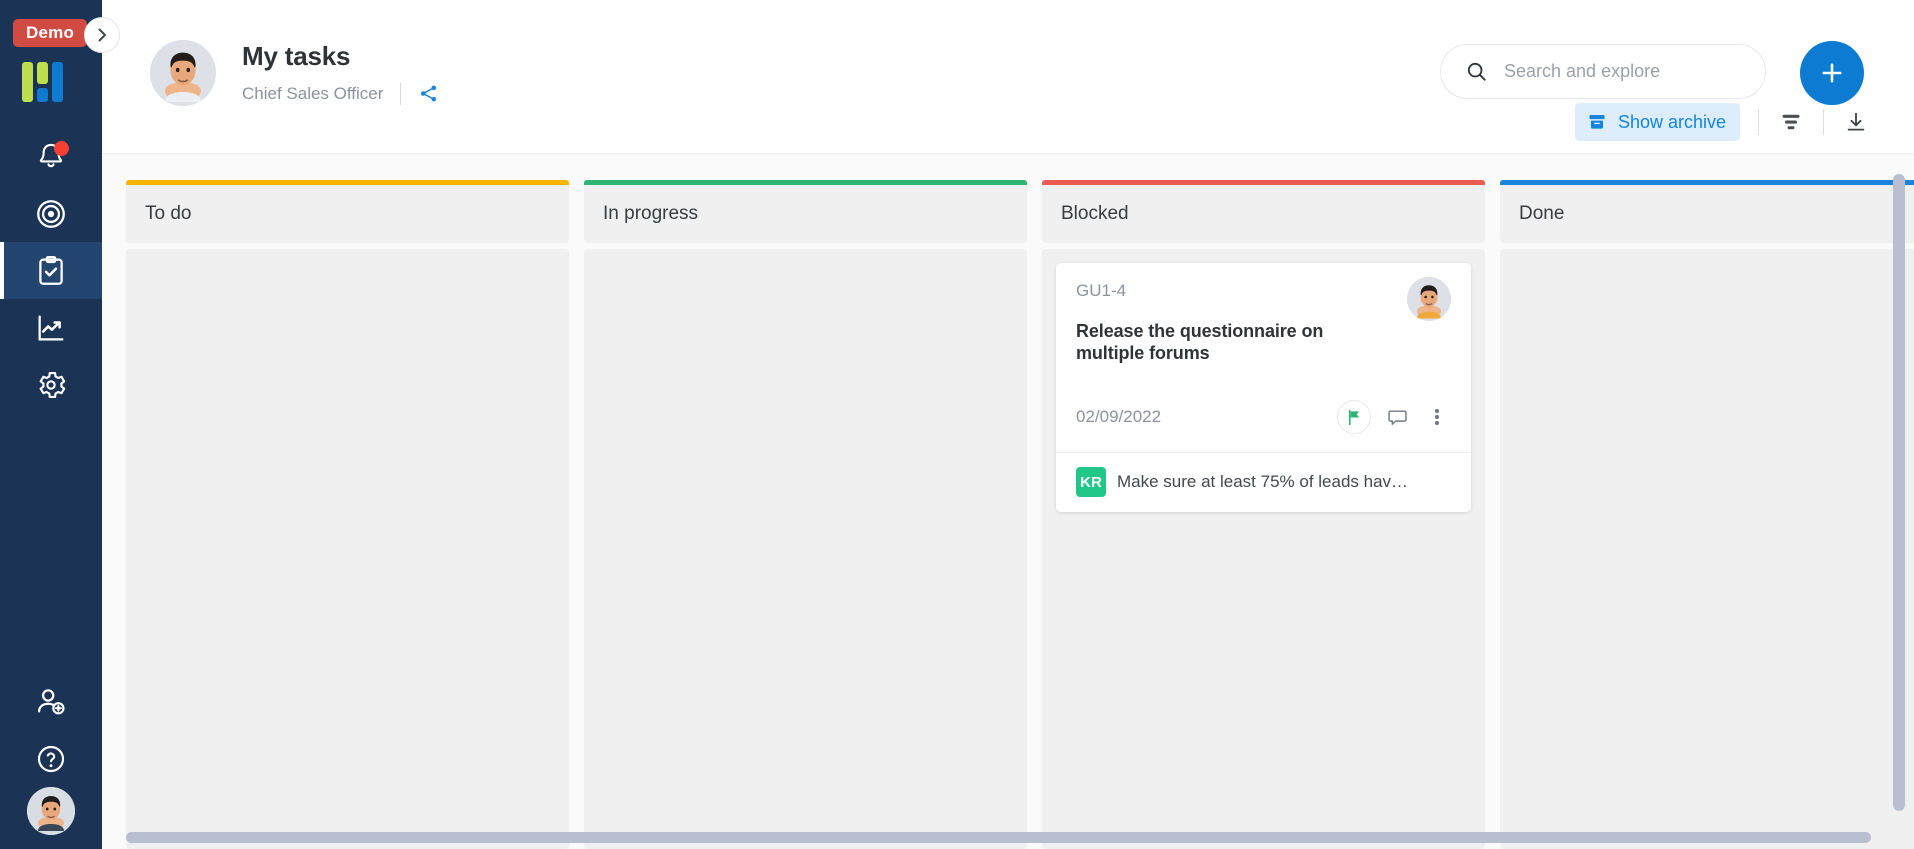 The image size is (1914, 849). I want to click on search-icon, so click(1476, 71).